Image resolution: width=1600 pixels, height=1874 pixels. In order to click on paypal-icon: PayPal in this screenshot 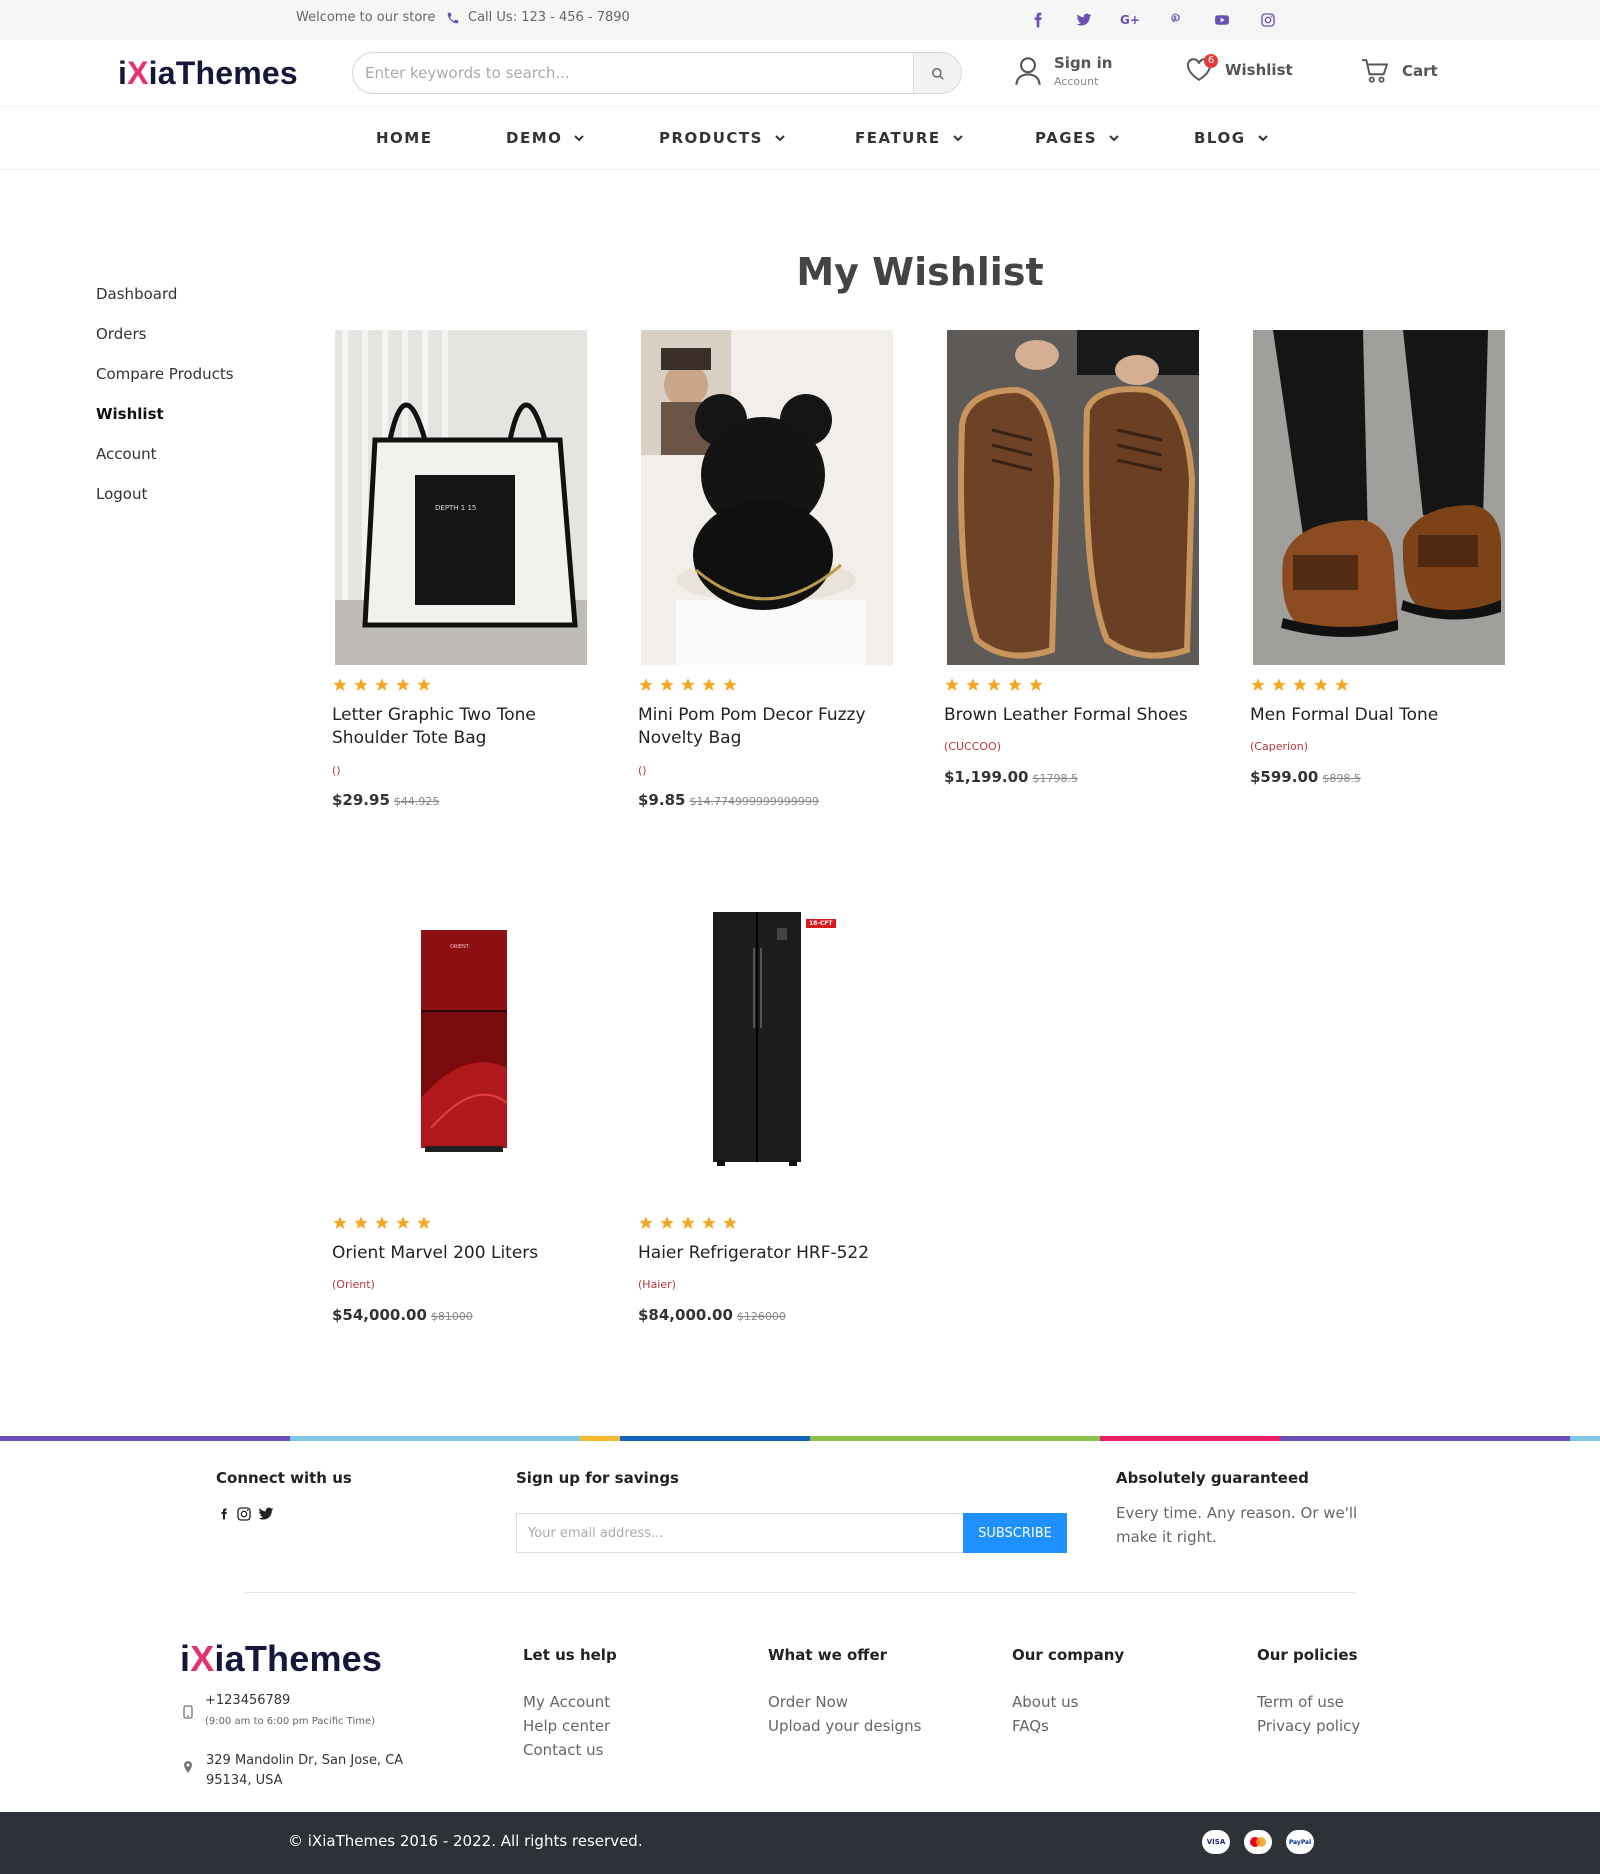, I will do `click(1300, 1842)`.